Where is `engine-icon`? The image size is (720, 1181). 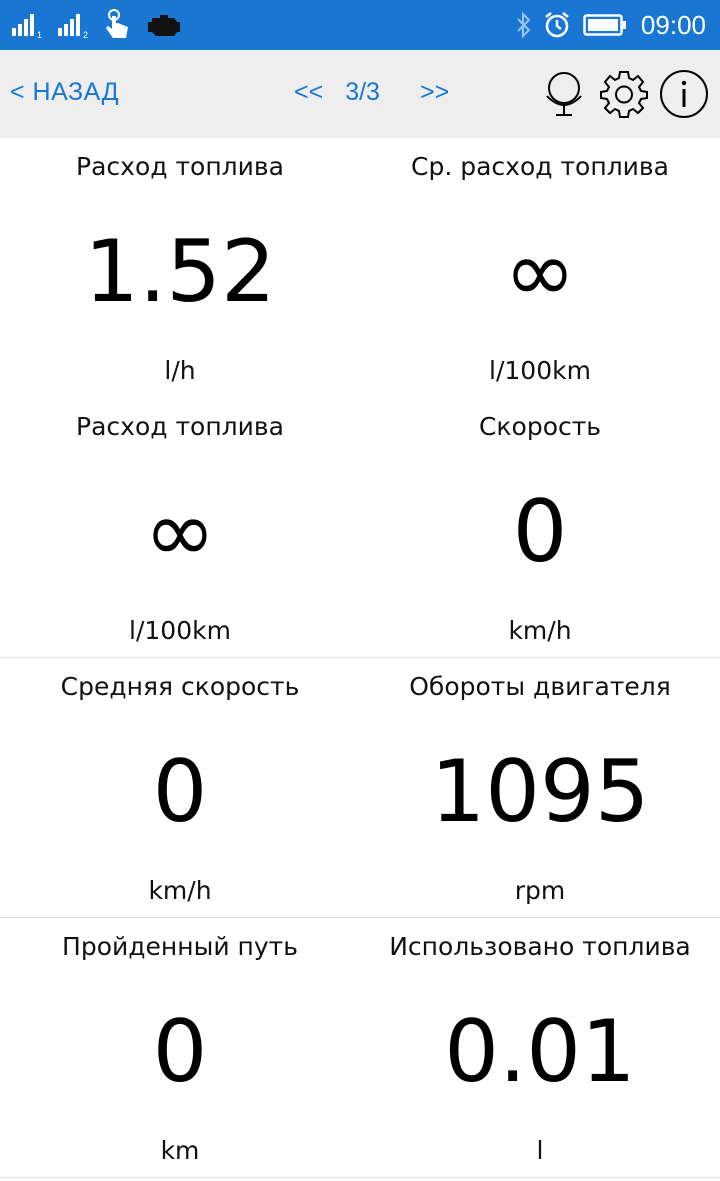
engine-icon is located at coordinates (164, 25).